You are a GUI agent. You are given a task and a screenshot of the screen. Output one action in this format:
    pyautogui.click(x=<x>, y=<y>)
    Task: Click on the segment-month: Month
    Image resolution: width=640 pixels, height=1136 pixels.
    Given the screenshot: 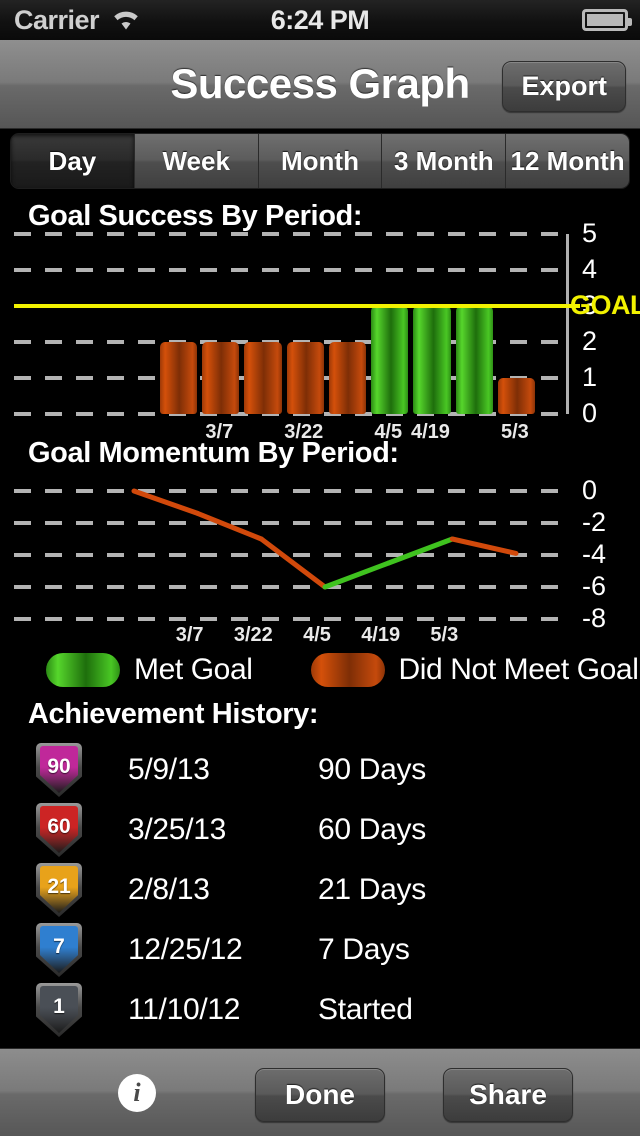 What is the action you would take?
    pyautogui.click(x=320, y=161)
    